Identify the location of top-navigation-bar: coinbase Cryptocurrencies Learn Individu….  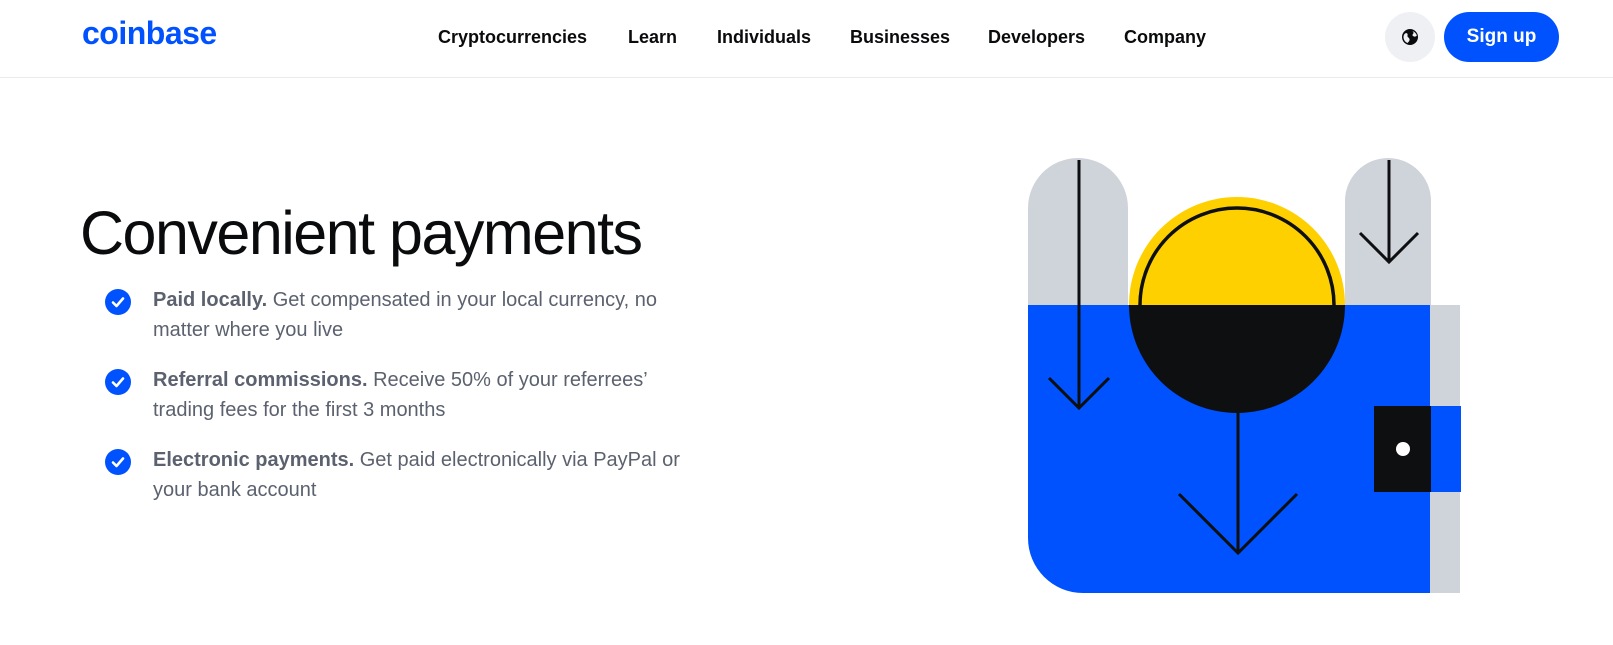
(806, 39).